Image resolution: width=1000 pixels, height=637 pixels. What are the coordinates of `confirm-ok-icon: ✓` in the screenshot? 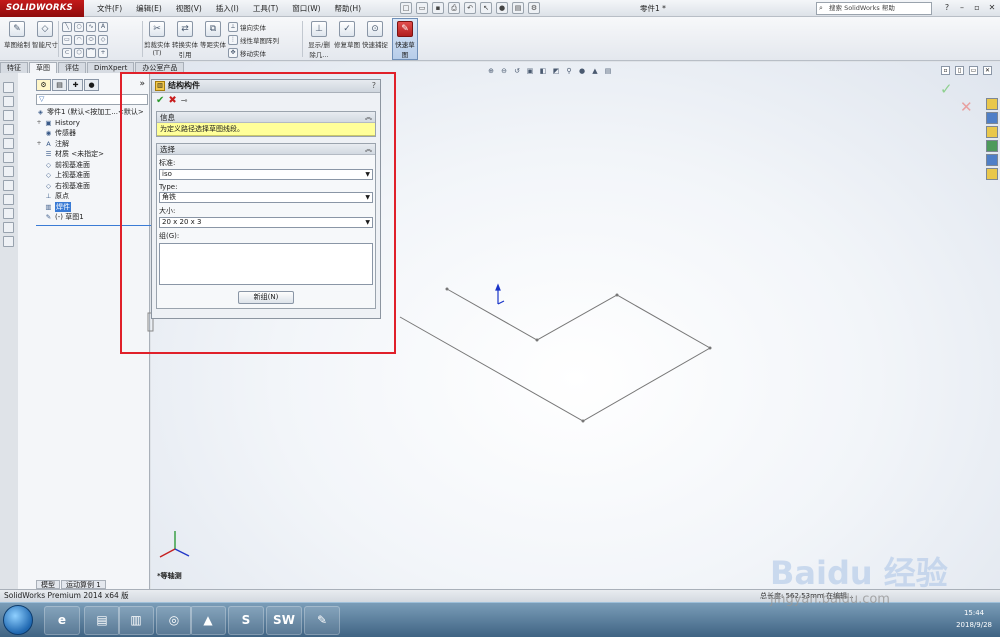 It's located at (946, 89).